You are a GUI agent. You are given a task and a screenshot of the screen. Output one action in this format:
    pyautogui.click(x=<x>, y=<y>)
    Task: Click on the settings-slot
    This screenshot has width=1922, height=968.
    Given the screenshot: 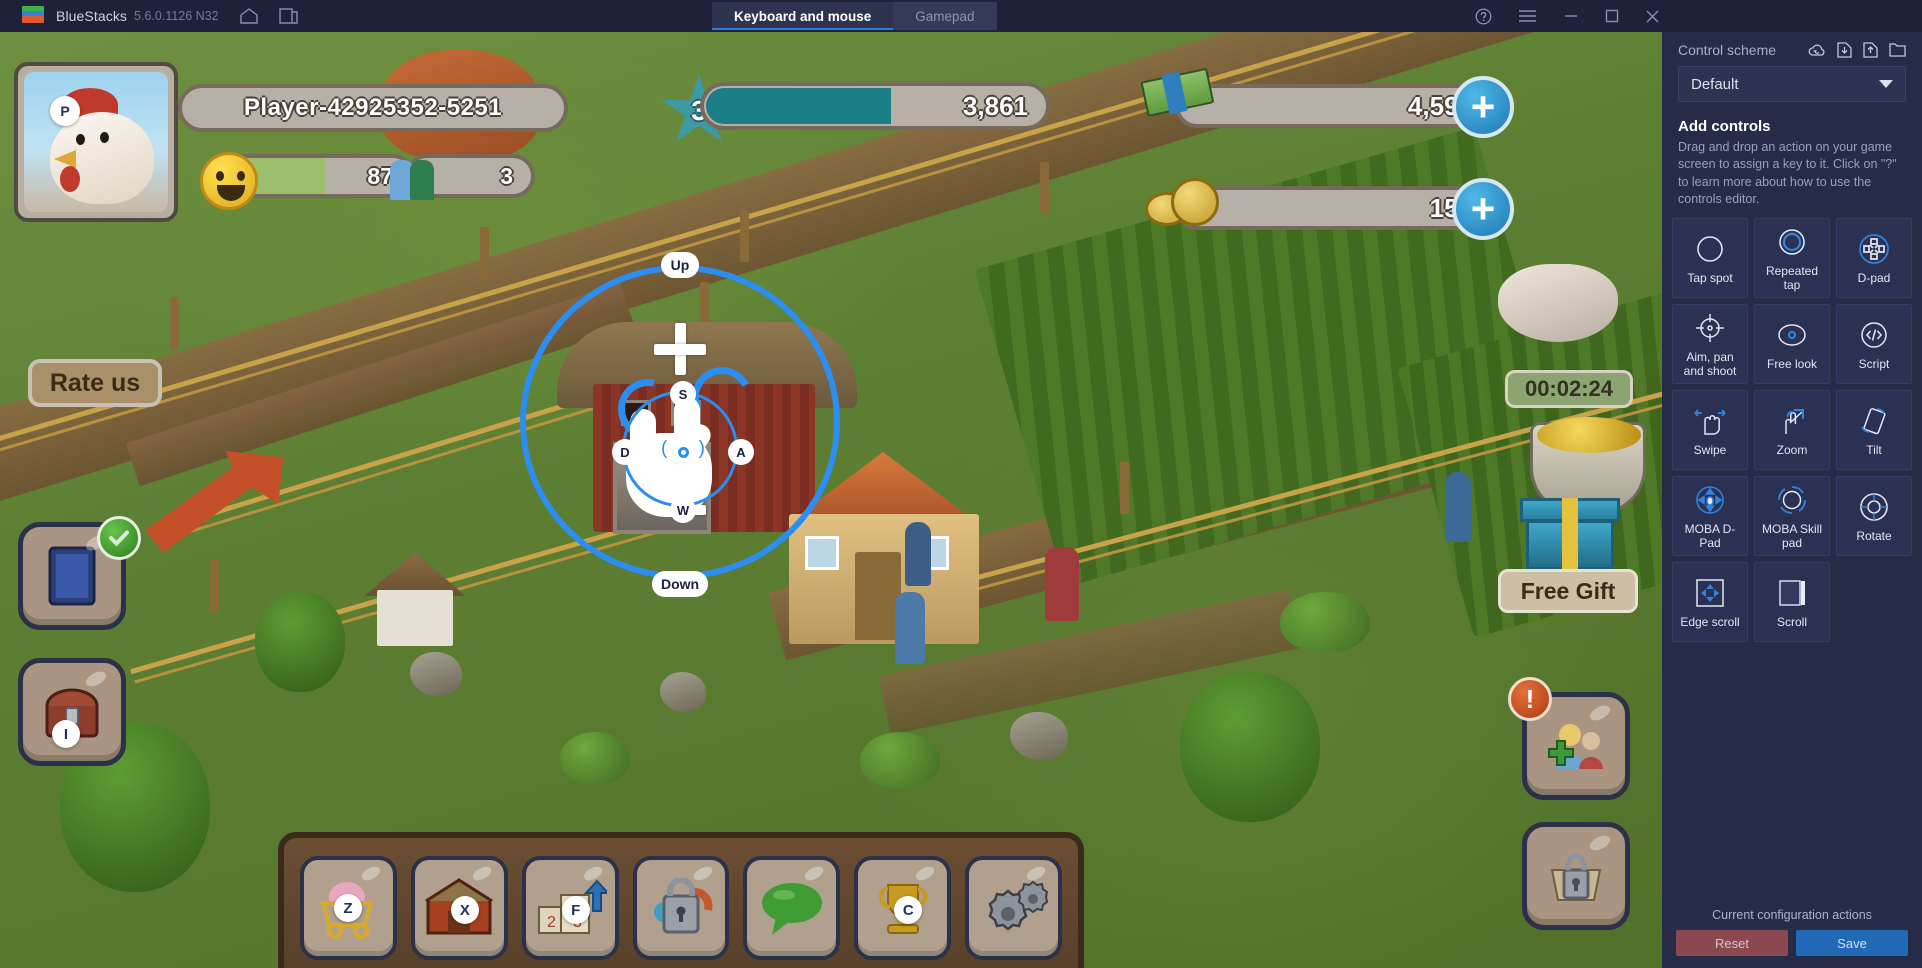 What is the action you would take?
    pyautogui.click(x=1014, y=908)
    